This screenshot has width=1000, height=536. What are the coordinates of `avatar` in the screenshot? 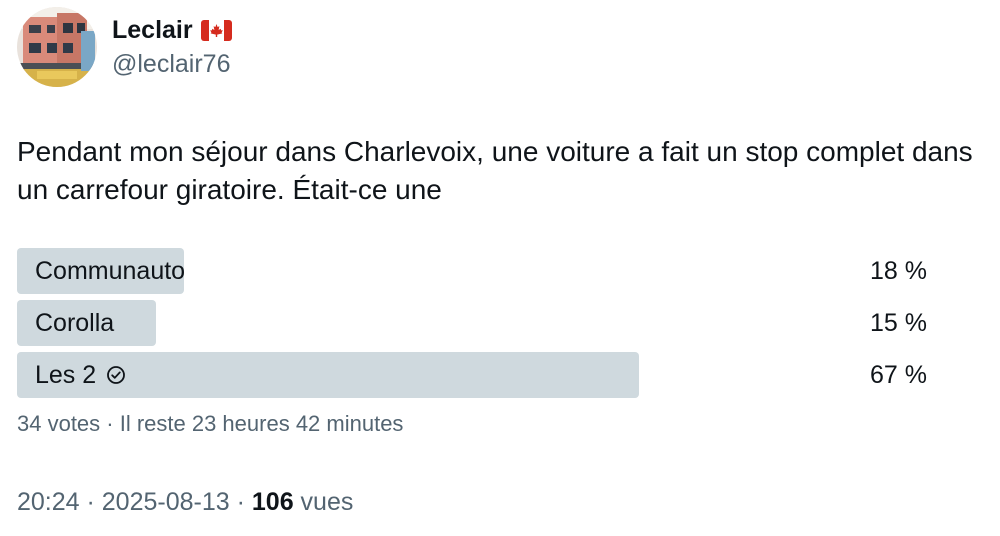 It's located at (57, 47).